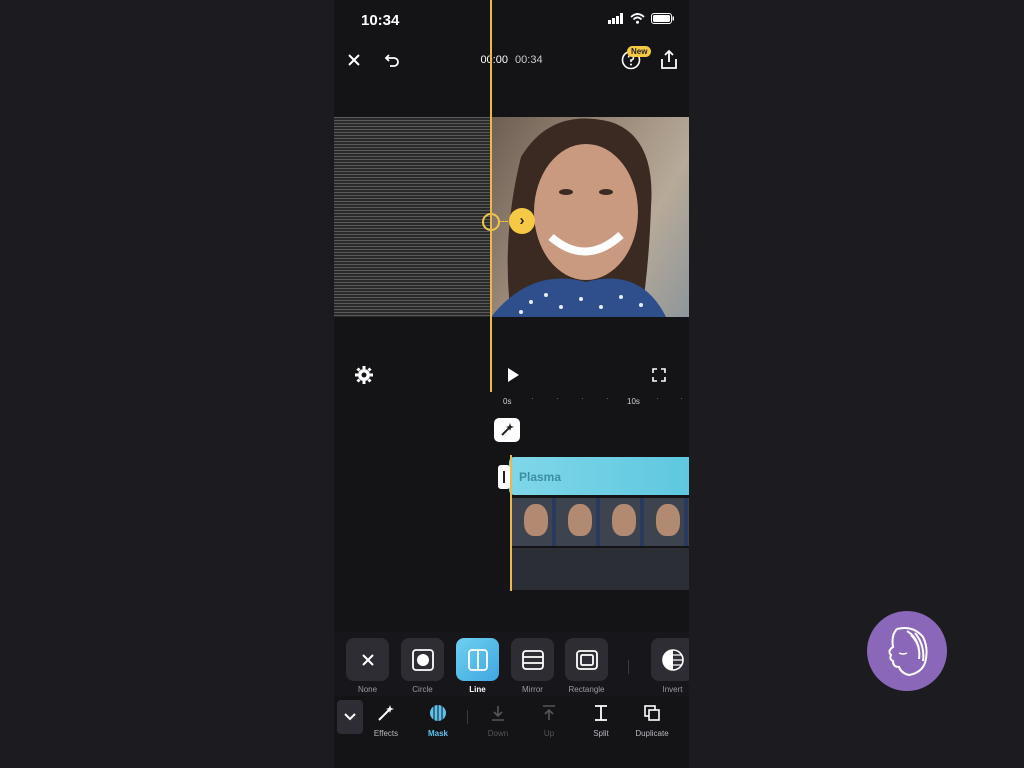  What do you see at coordinates (491, 196) in the screenshot?
I see `playhead` at bounding box center [491, 196].